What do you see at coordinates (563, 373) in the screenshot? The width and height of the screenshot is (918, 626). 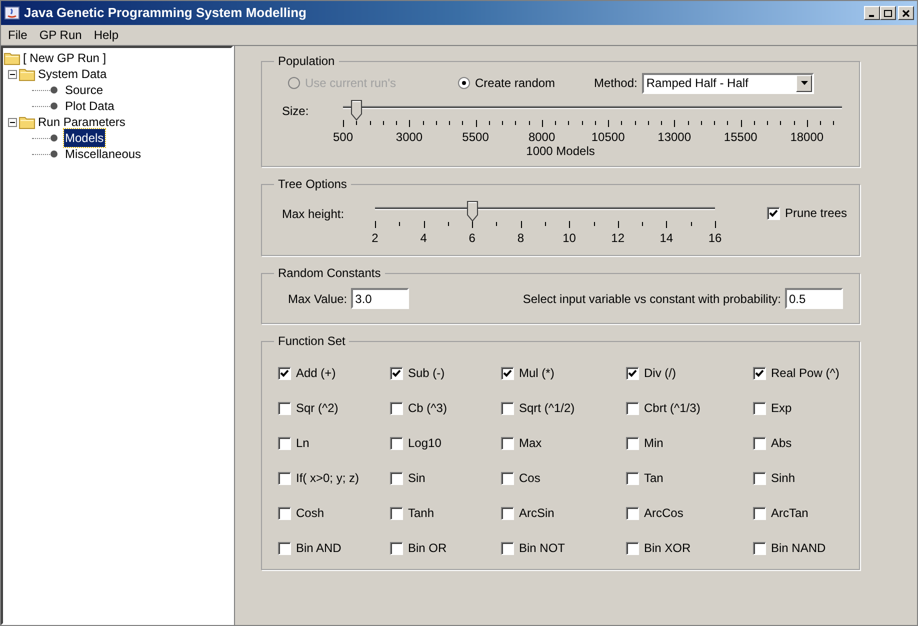 I see `function-checkbox: Mul (*)` at bounding box center [563, 373].